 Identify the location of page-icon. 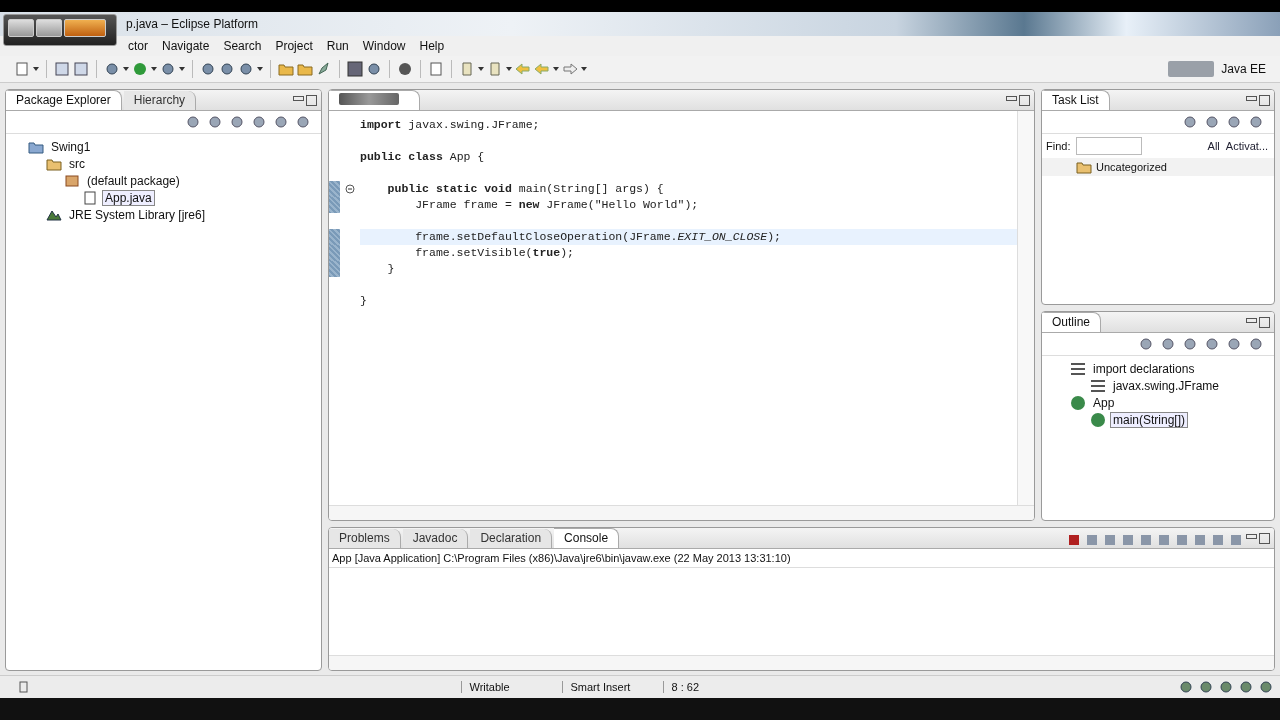
(436, 69).